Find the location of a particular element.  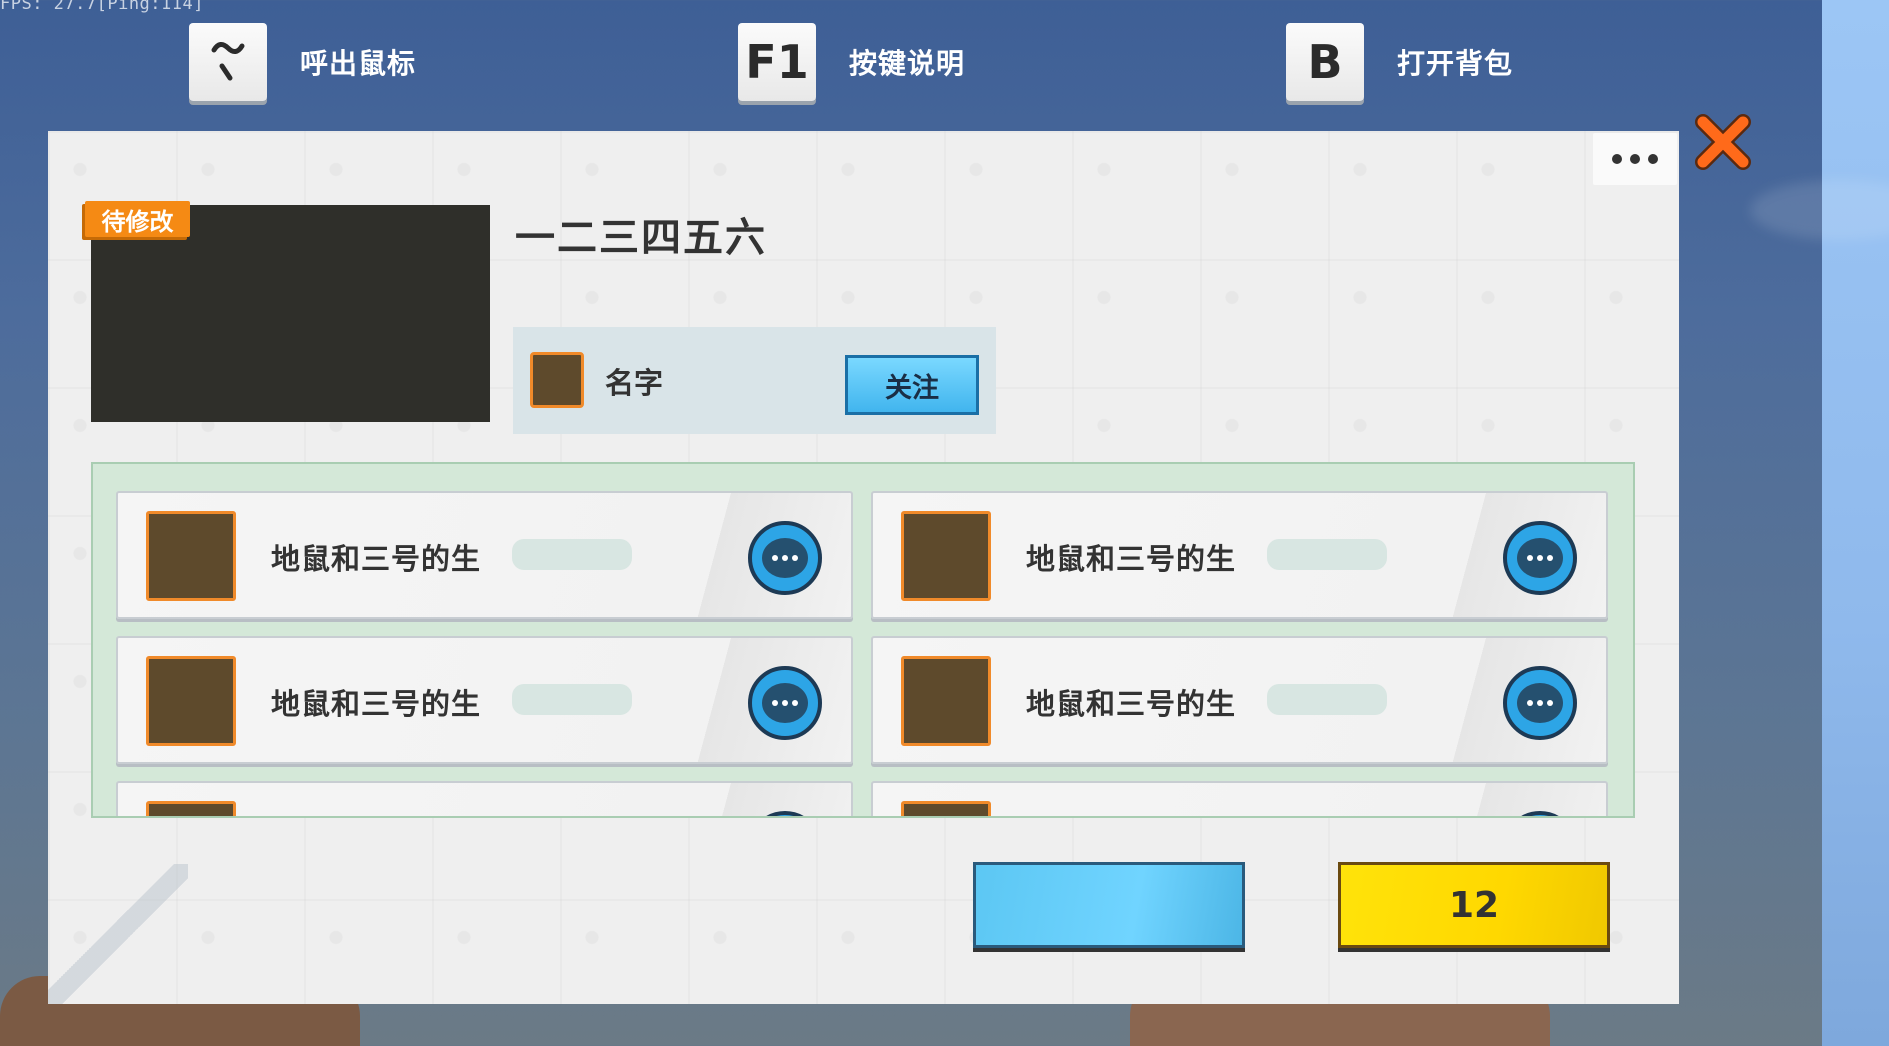

close-button is located at coordinates (1723, 142).